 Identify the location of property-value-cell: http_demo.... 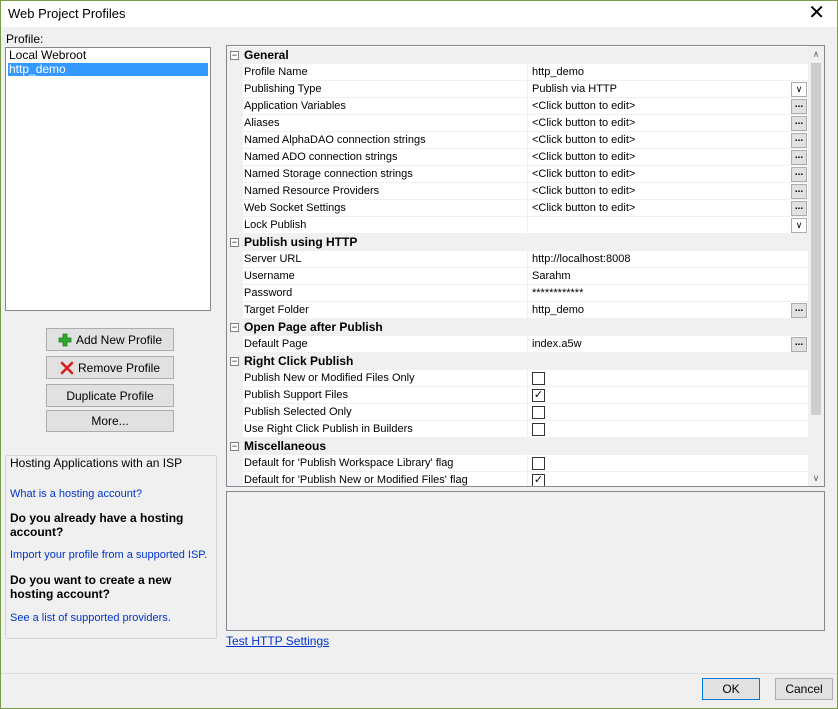
(668, 310).